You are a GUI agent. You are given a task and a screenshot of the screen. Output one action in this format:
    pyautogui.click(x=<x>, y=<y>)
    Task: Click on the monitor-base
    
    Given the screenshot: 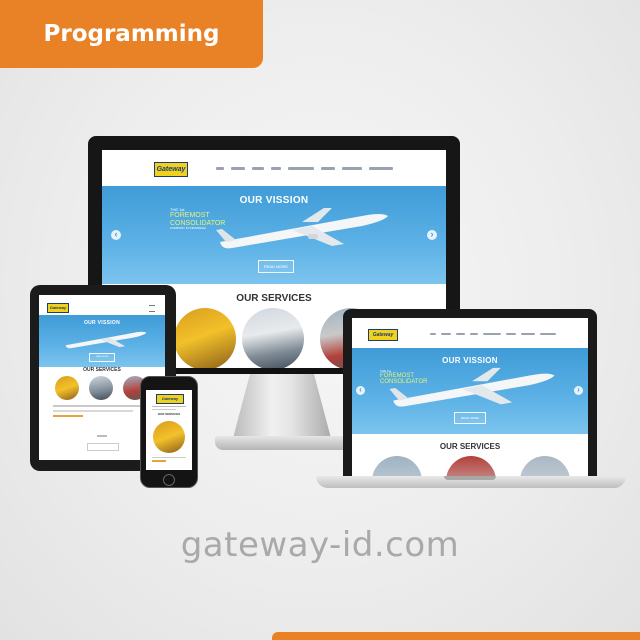 What is the action you would take?
    pyautogui.click(x=282, y=443)
    